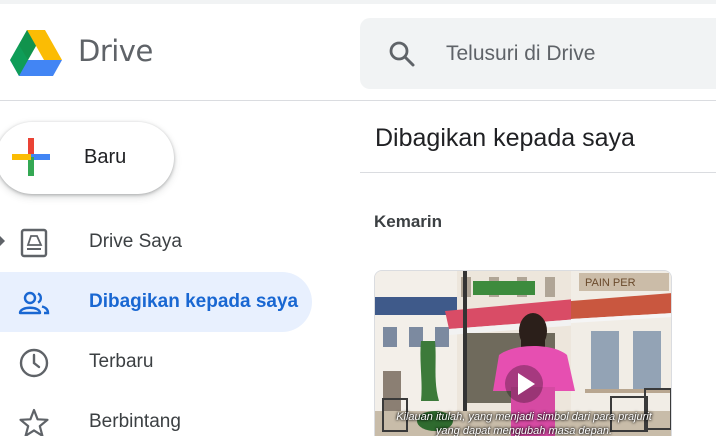  Describe the element at coordinates (156, 362) in the screenshot. I see `sidebar-item-terbaru: Terbaru` at that location.